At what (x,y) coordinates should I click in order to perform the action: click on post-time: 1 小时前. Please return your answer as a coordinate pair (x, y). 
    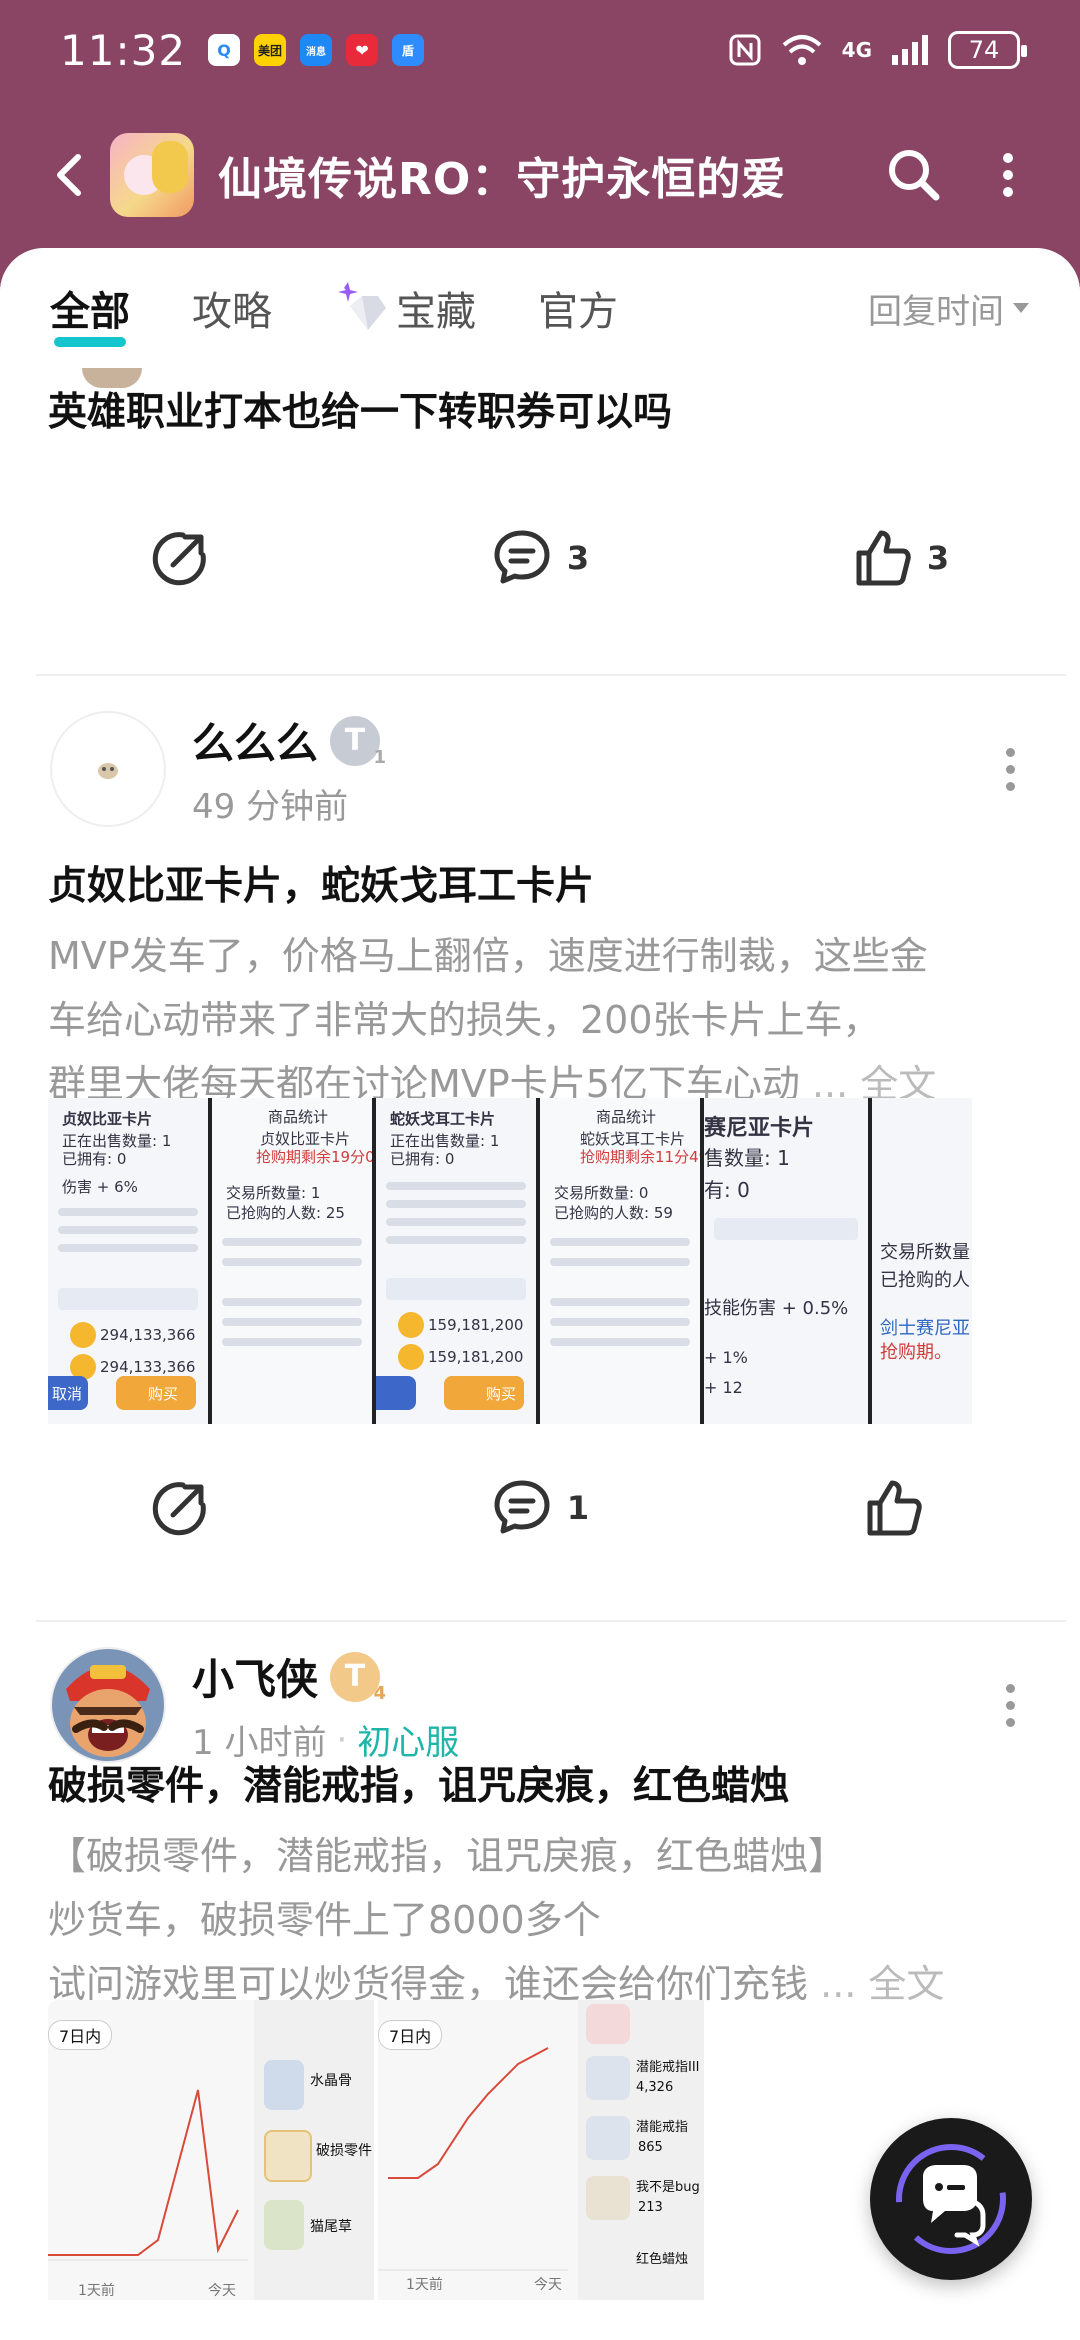
    Looking at the image, I should click on (259, 1743).